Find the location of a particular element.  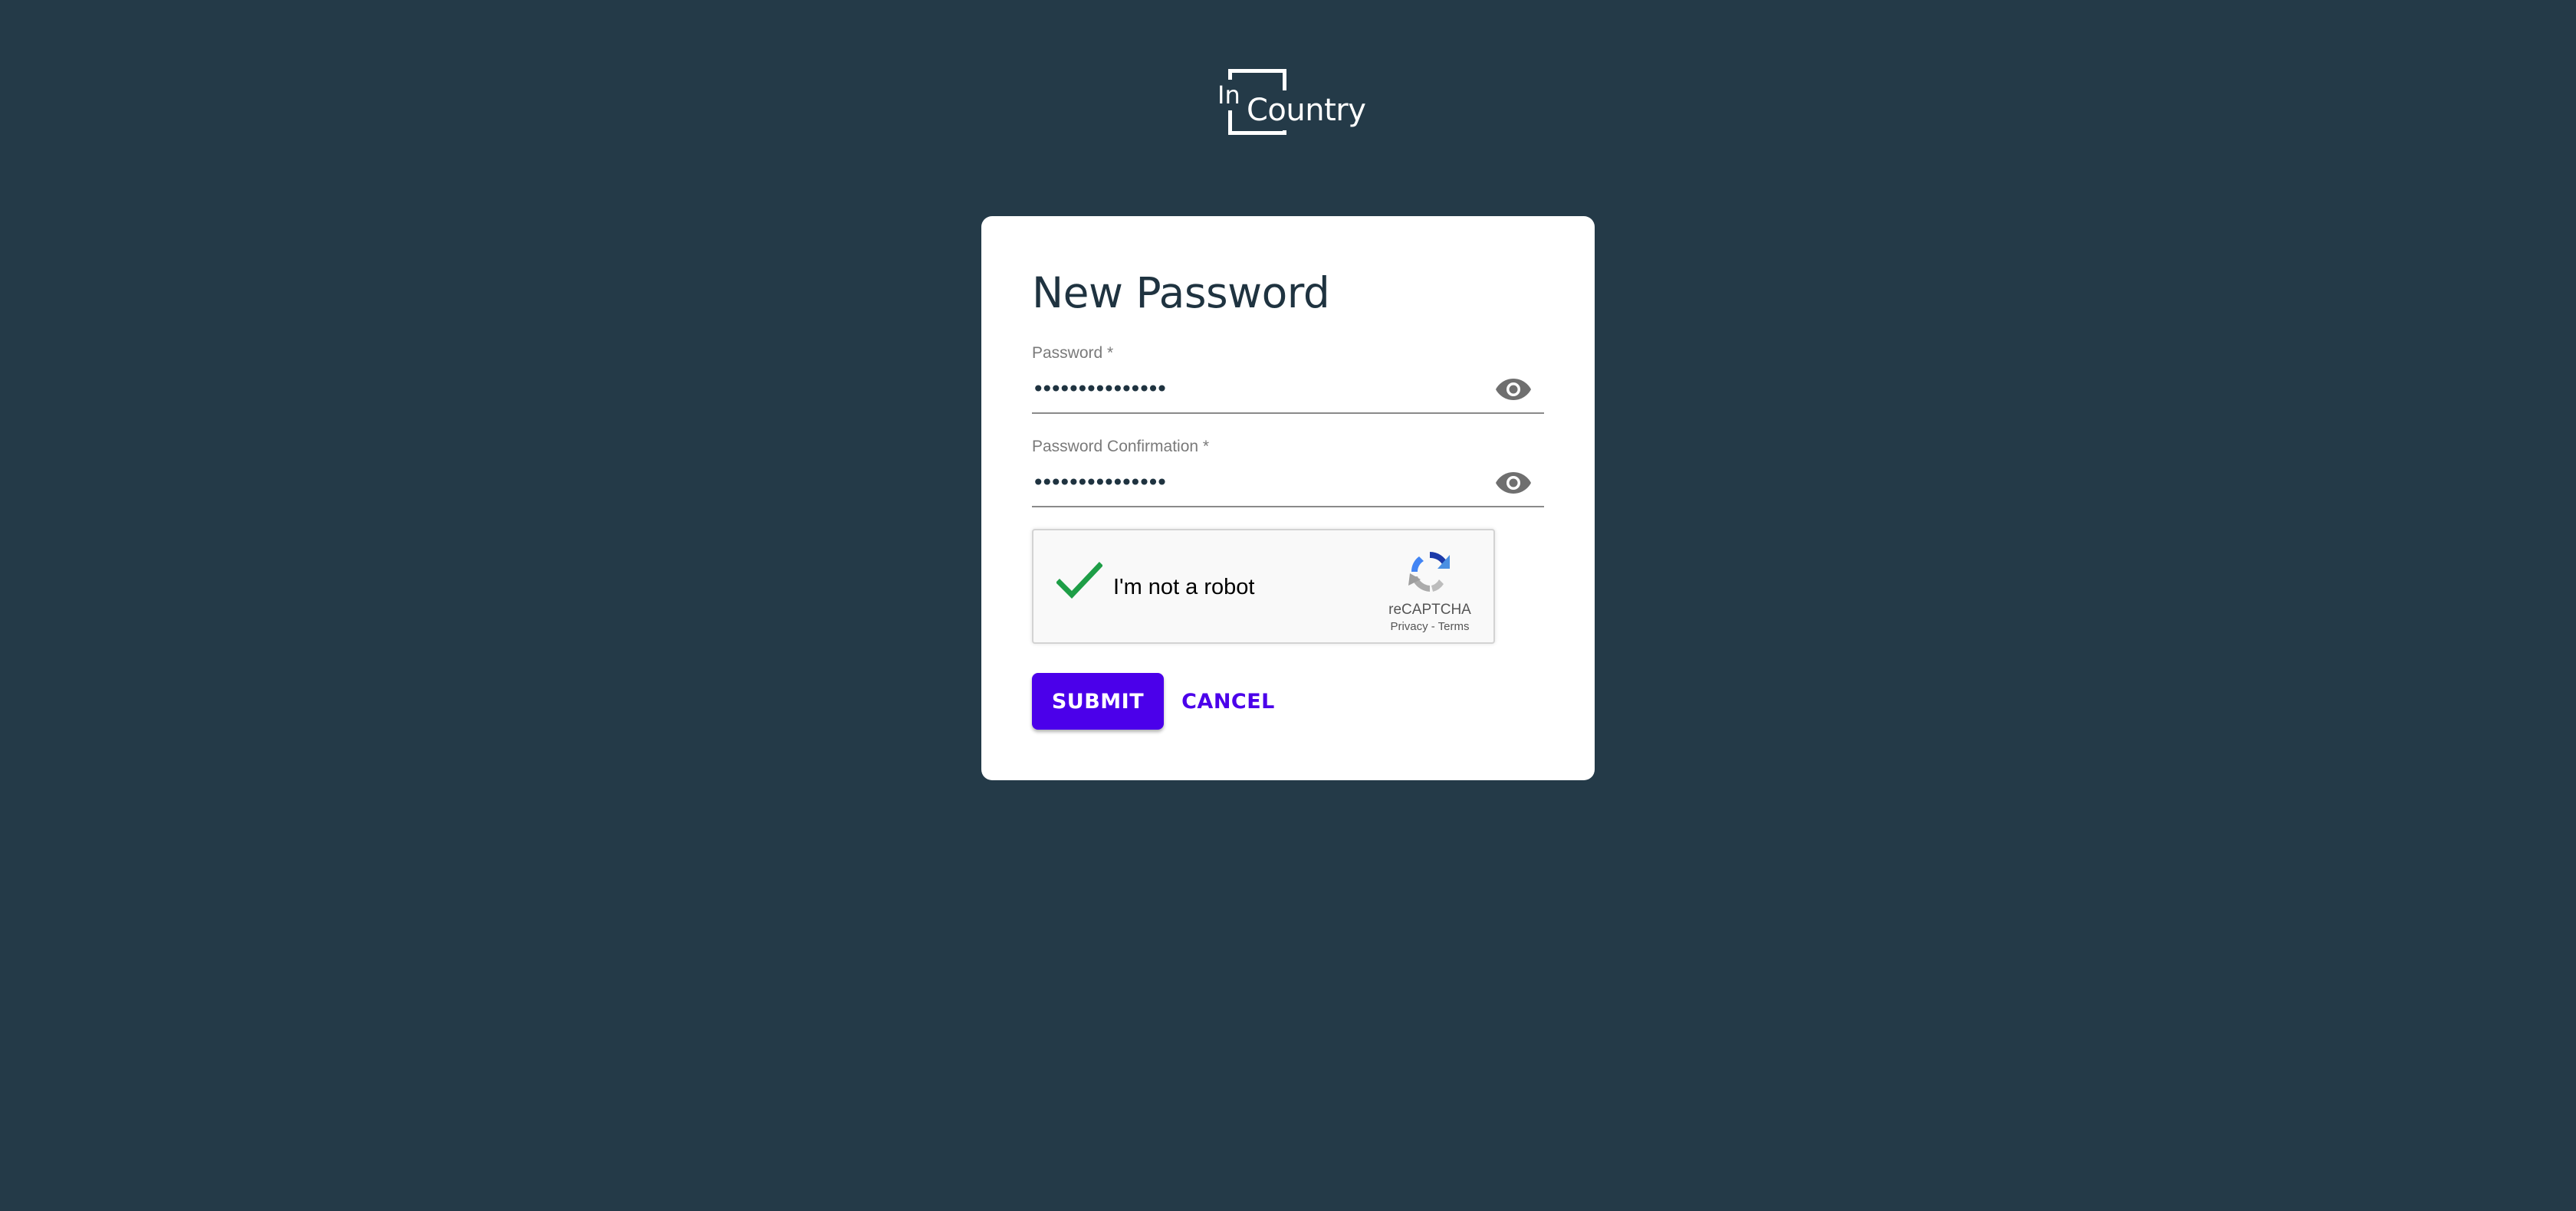

password-confirmation-underline is located at coordinates (1288, 506).